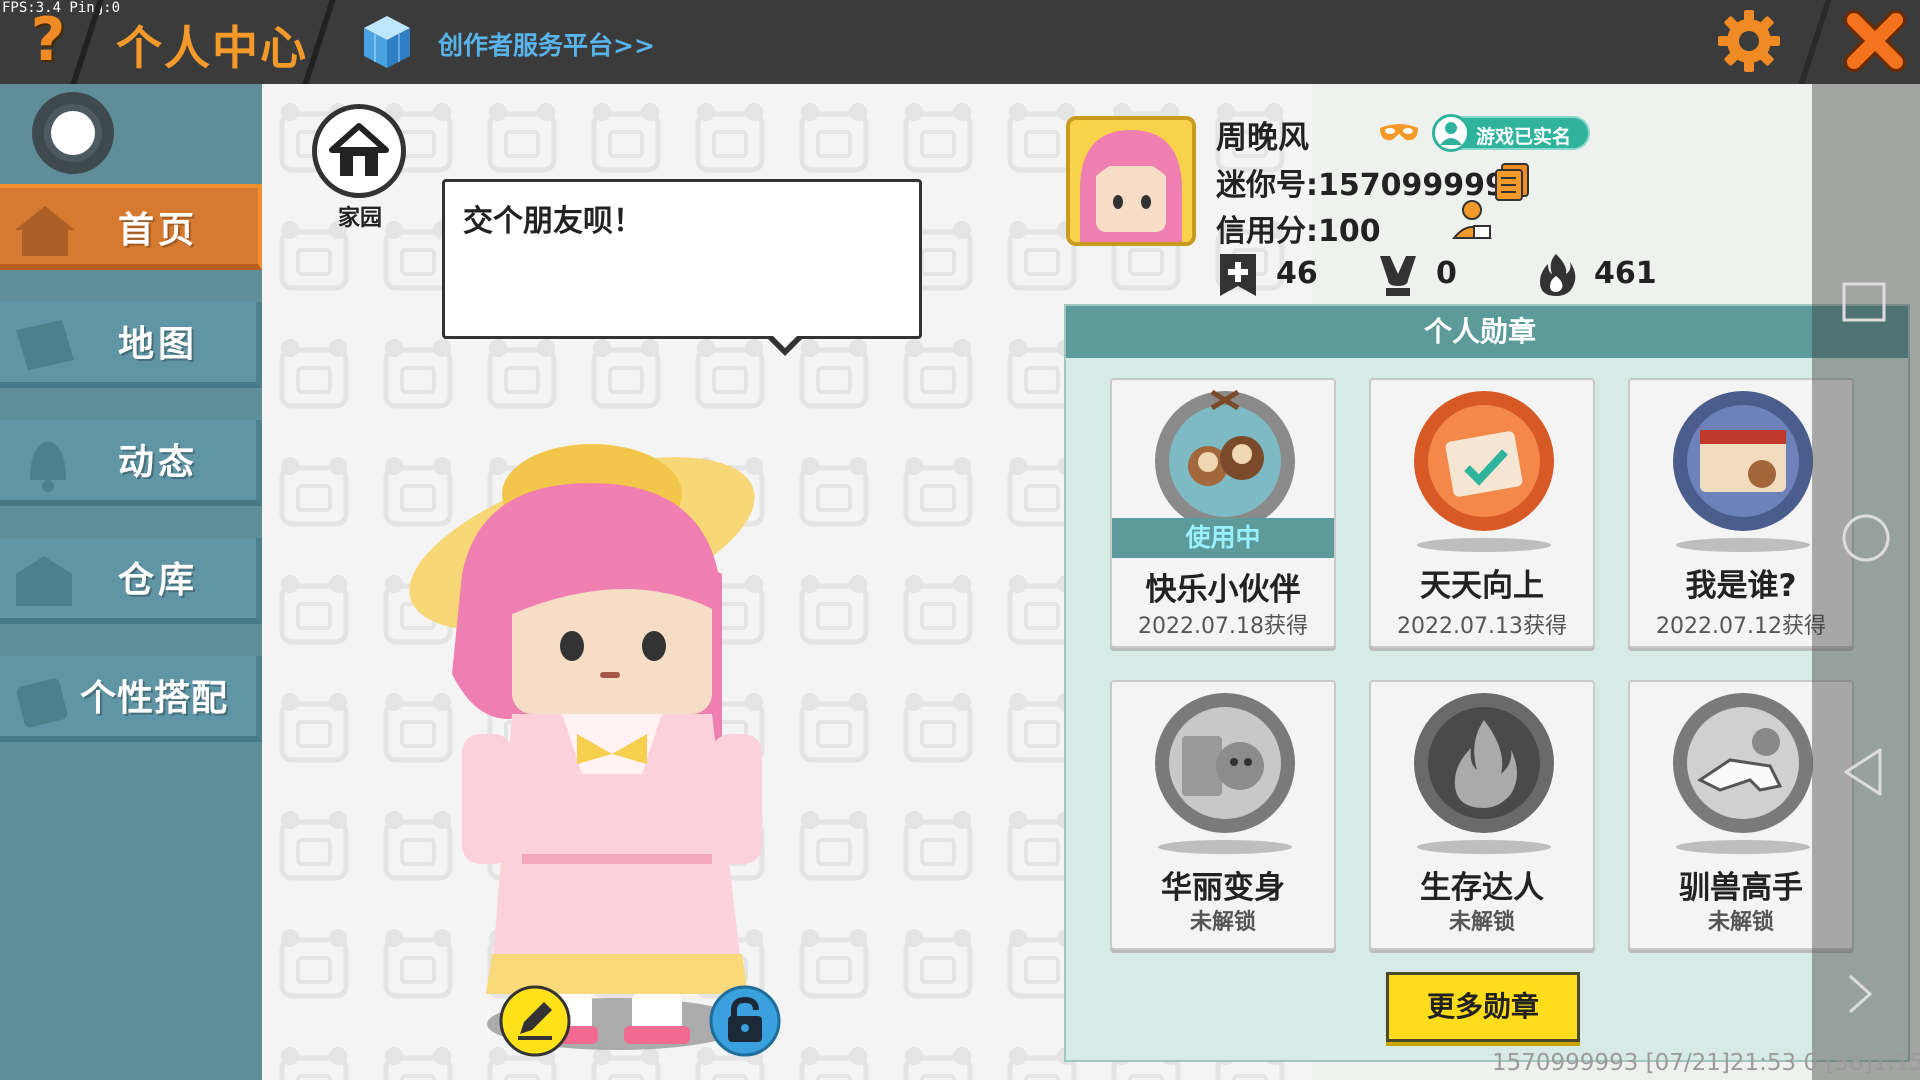  I want to click on credit-score: 信用分:100, so click(1298, 231).